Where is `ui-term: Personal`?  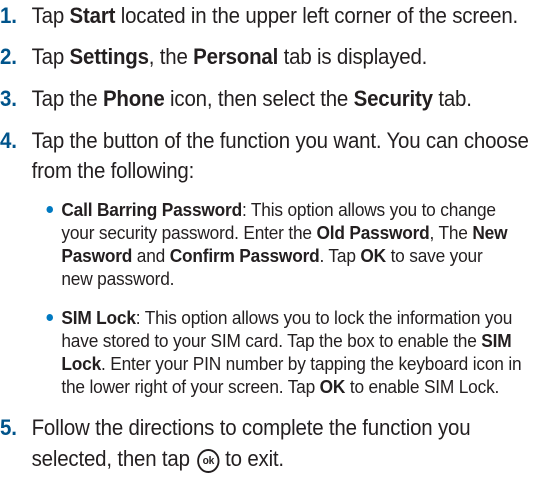 ui-term: Personal is located at coordinates (236, 56).